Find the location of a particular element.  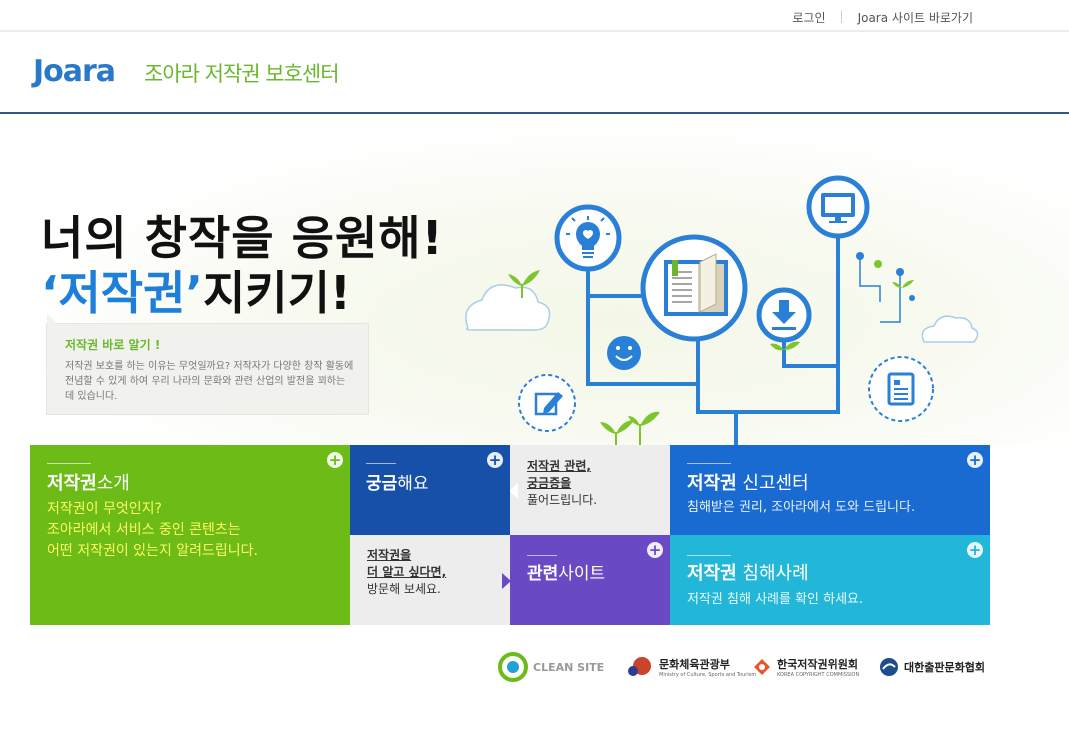

site-title: 조아라 저작권 보호센터 is located at coordinates (242, 74).